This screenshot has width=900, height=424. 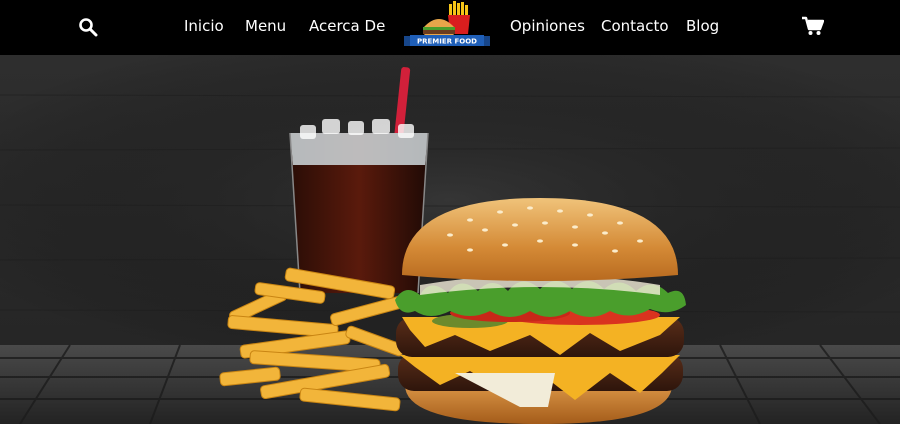 What do you see at coordinates (88, 27) in the screenshot?
I see `search-icon` at bounding box center [88, 27].